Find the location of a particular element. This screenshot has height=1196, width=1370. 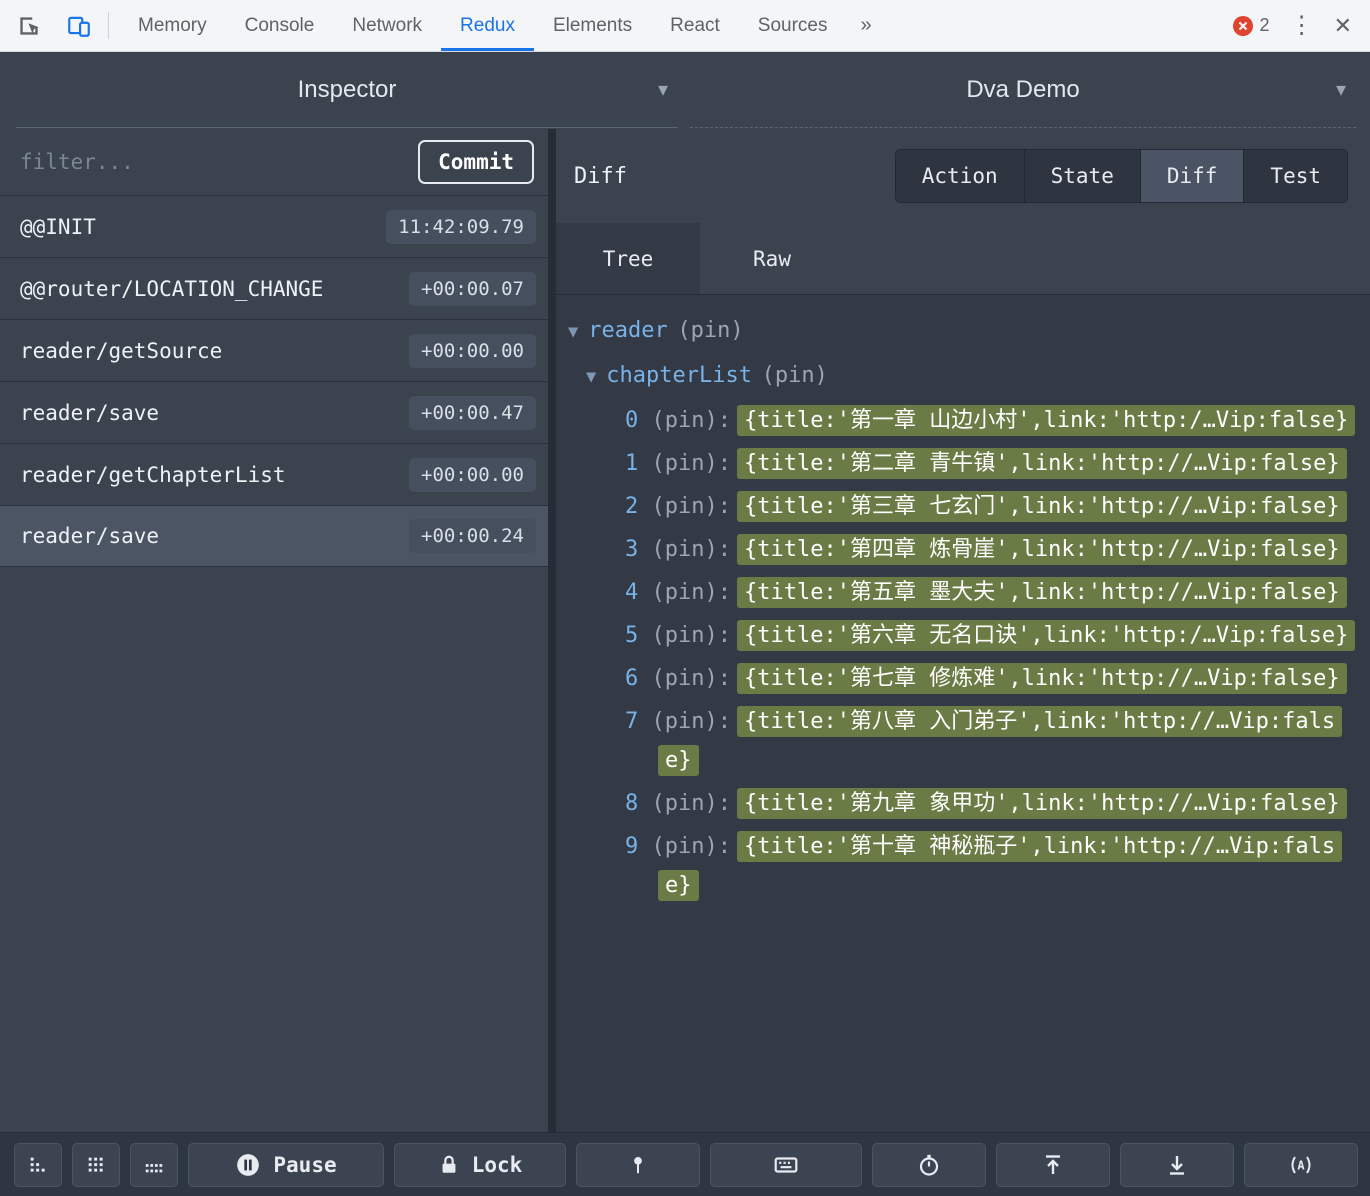

action-row-selected: reader/save +00:00.24 is located at coordinates (274, 536).